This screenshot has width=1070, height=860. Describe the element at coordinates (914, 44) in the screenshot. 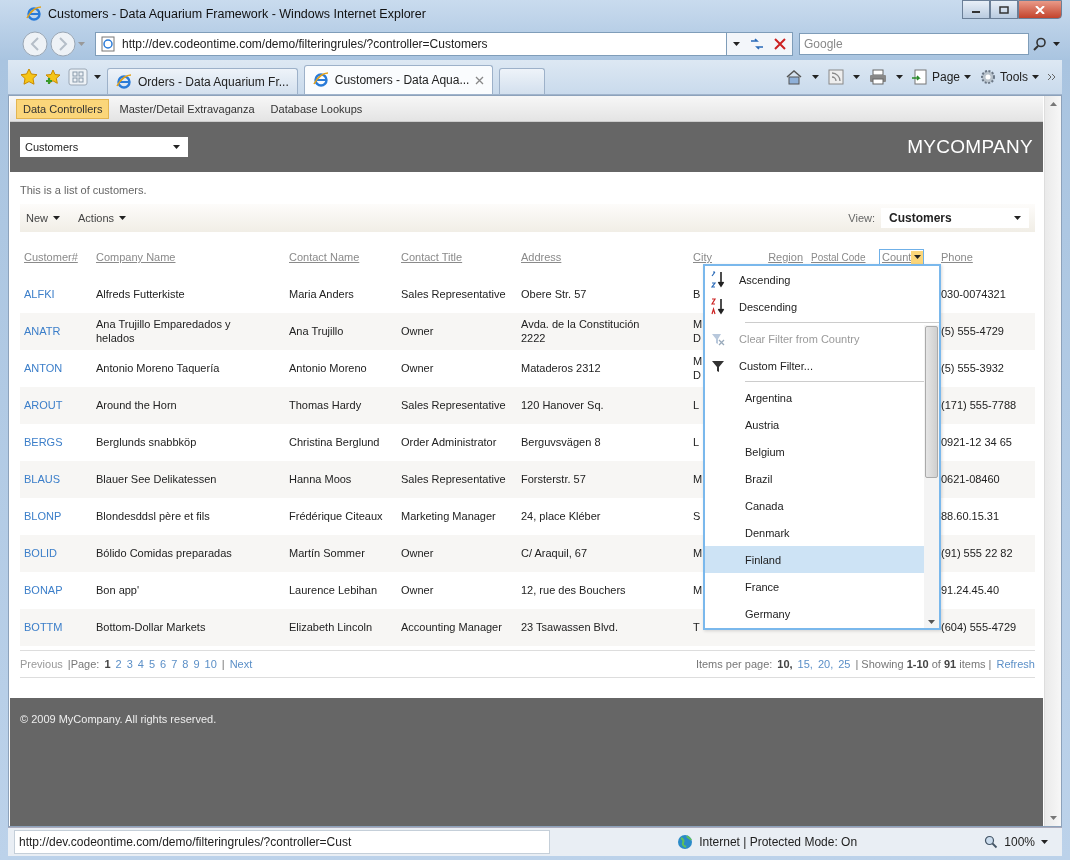

I see `search-field: Google` at that location.